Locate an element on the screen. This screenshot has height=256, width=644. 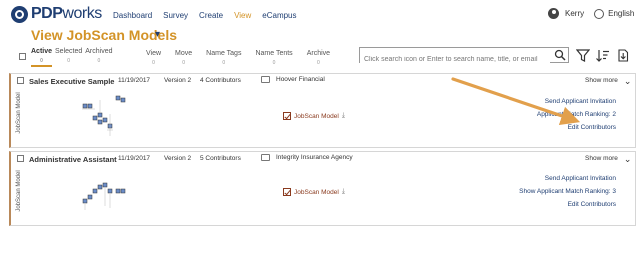
toolbar is located at coordinates (603, 55).